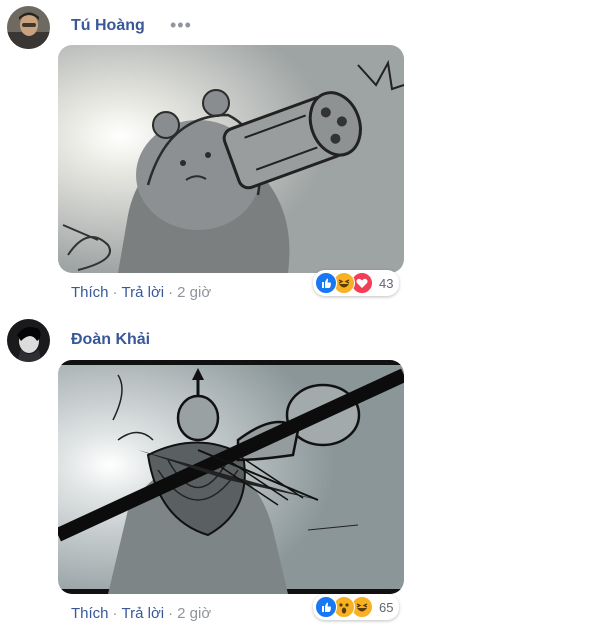  Describe the element at coordinates (386, 283) in the screenshot. I see `reaction-count: 43` at that location.